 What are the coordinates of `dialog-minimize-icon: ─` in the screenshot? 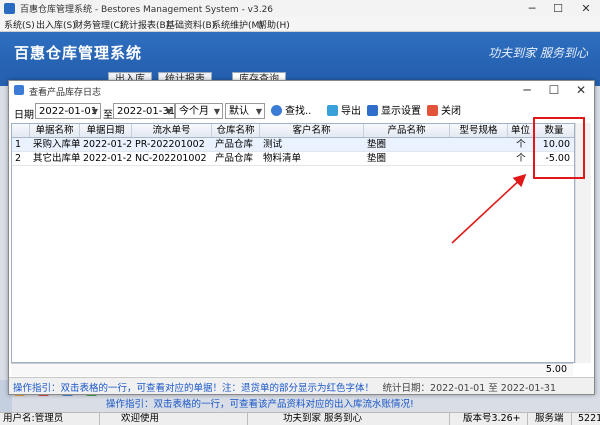 It's located at (527, 90).